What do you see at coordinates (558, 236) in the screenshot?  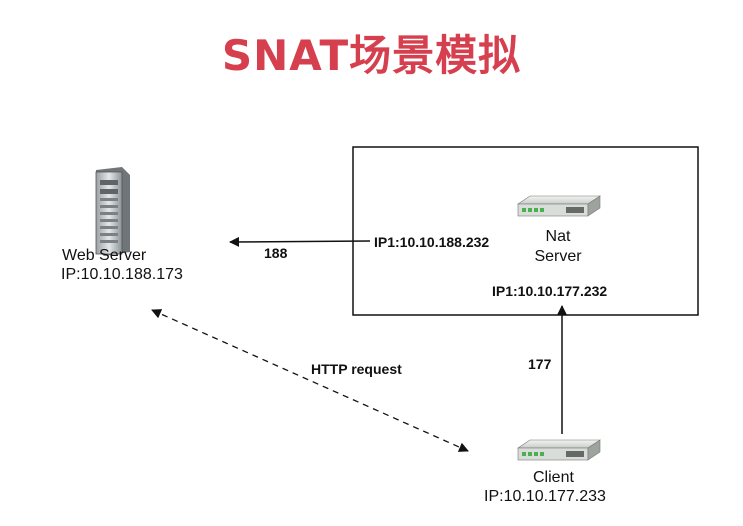 I see `nat-server-name-line1: Nat` at bounding box center [558, 236].